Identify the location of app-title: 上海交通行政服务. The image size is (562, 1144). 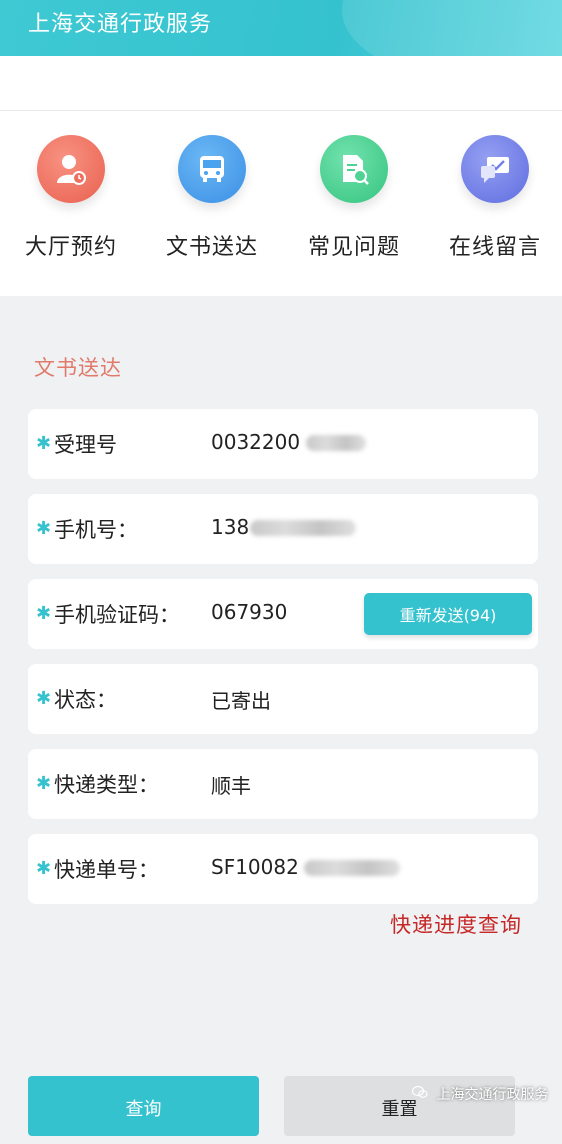
(120, 24).